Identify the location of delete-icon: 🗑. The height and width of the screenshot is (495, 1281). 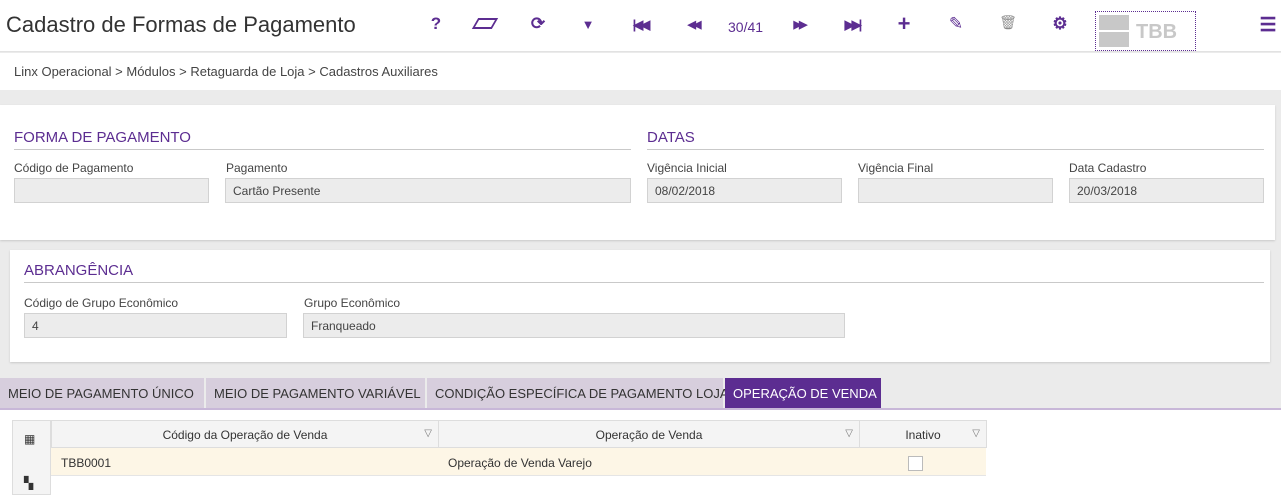
(1008, 22).